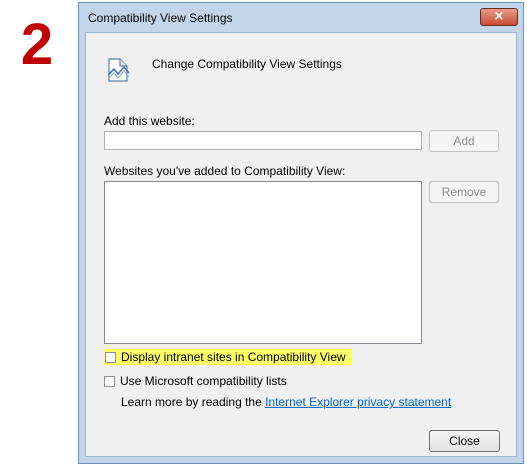  I want to click on compatibility-view-icon, so click(118, 69).